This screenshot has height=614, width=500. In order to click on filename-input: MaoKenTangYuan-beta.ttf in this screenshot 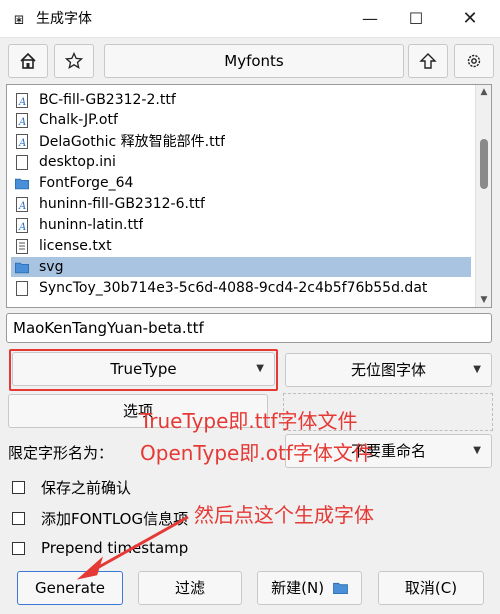, I will do `click(249, 328)`.